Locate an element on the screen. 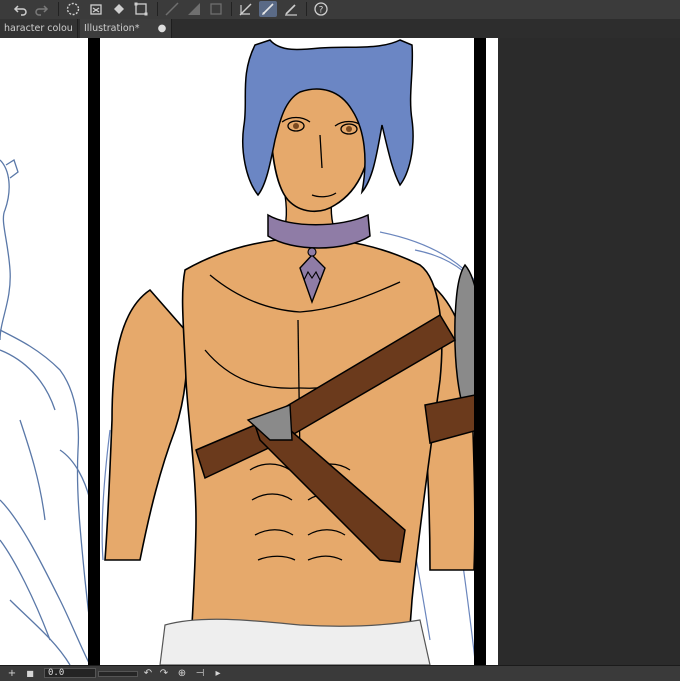 The height and width of the screenshot is (681, 680). reset-view-icon: ⊕ is located at coordinates (182, 673).